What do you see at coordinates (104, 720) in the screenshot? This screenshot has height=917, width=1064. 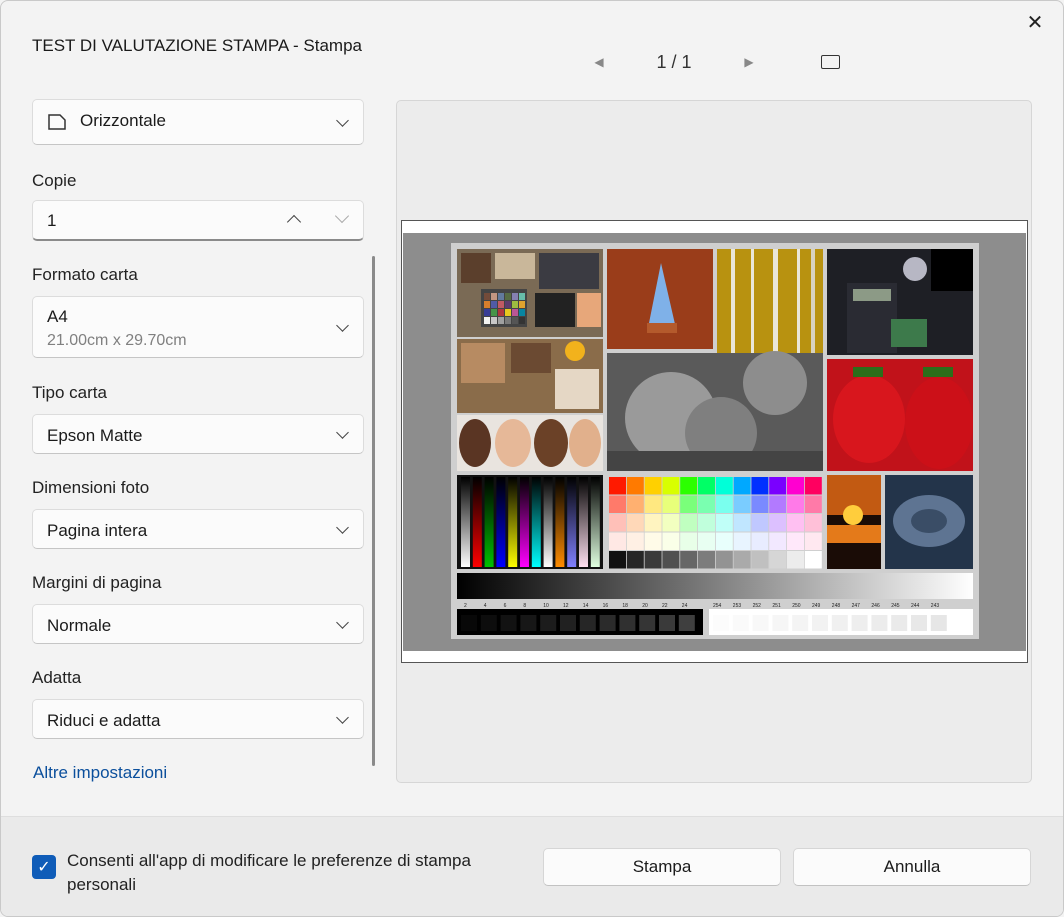 I see `fit-value: Riduci e adatta` at bounding box center [104, 720].